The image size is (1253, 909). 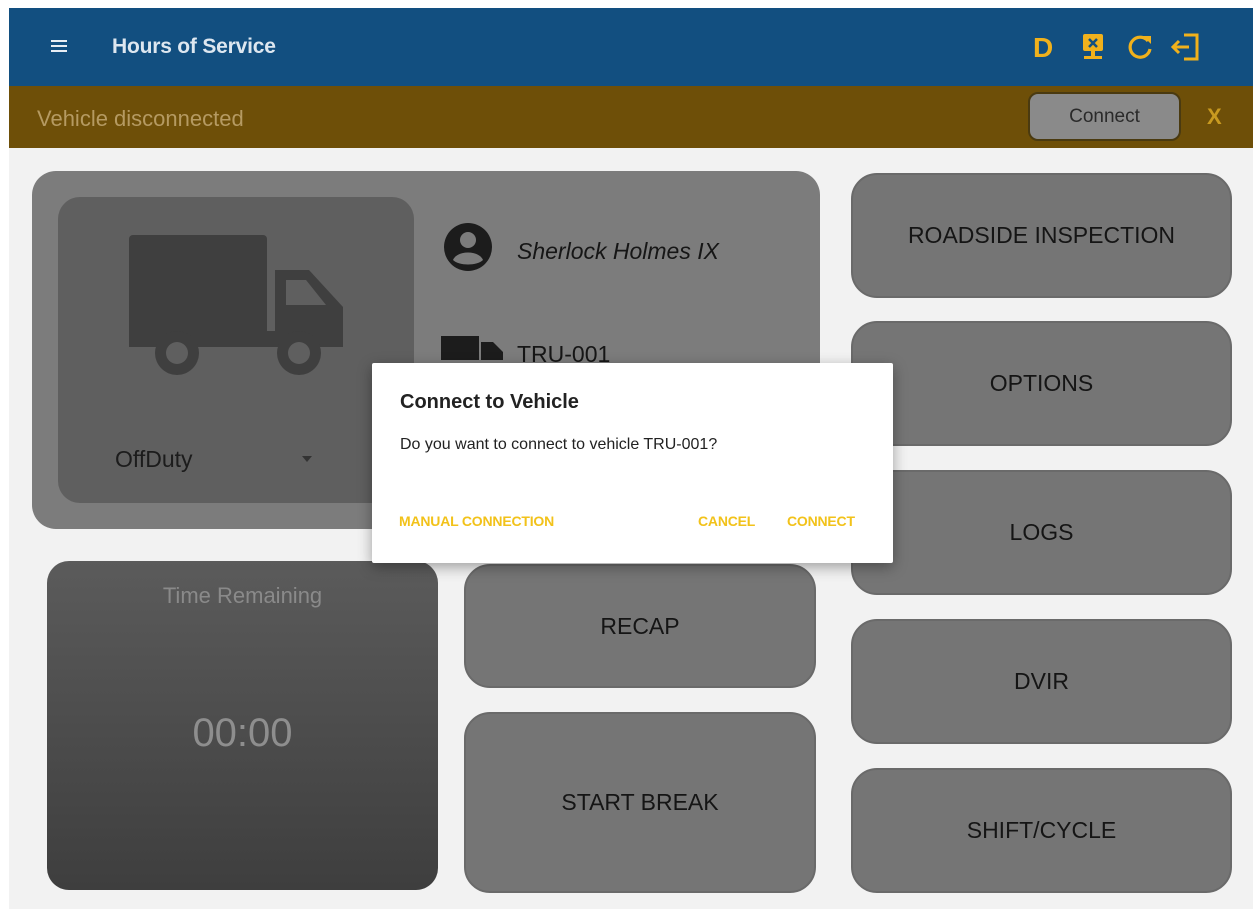 What do you see at coordinates (631, 47) in the screenshot?
I see `app-bar: Hours of Service D` at bounding box center [631, 47].